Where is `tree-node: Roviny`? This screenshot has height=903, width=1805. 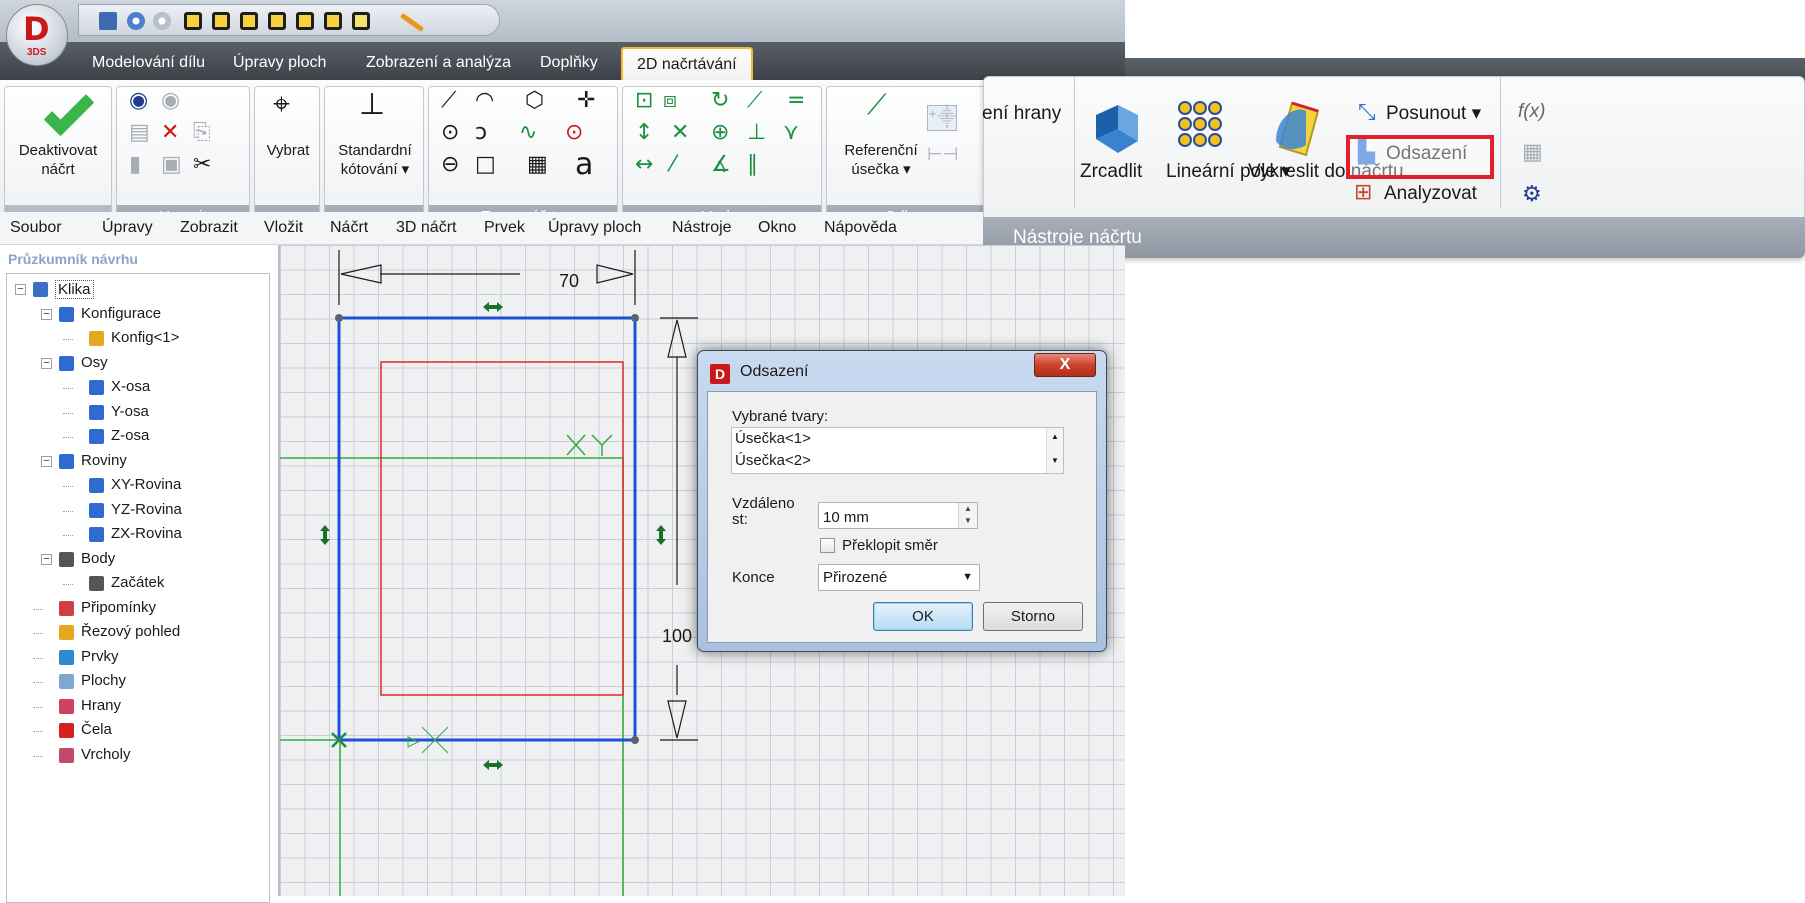 tree-node: Roviny is located at coordinates (104, 460).